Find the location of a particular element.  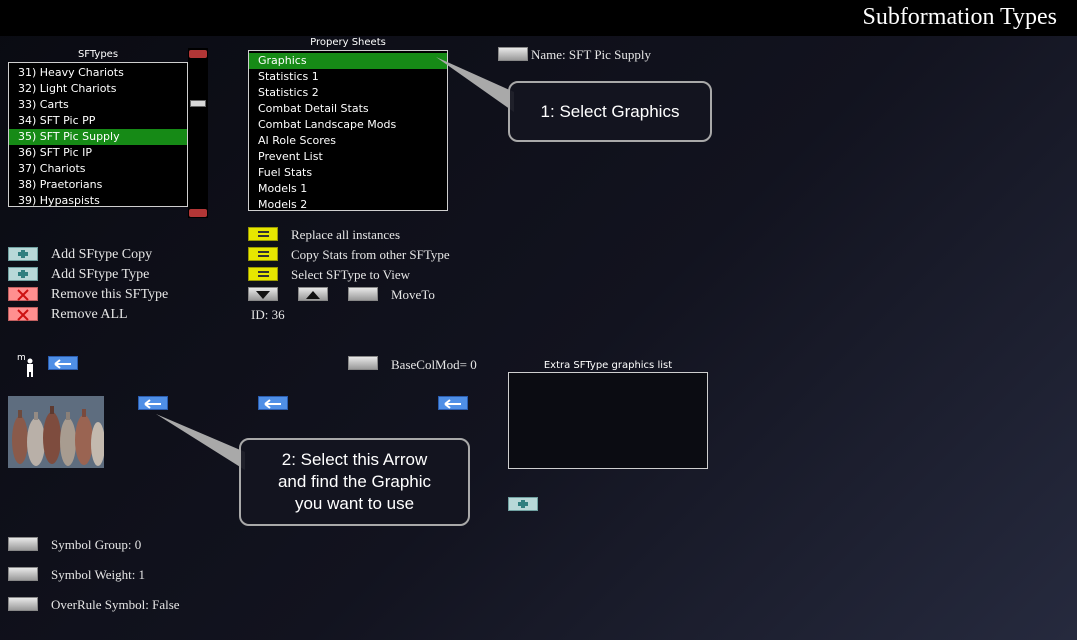

remove-all-button is located at coordinates (23, 314).